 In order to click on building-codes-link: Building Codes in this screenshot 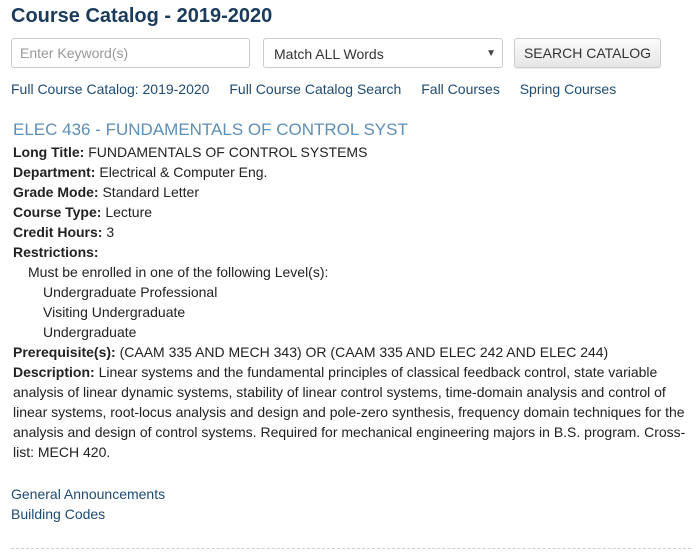, I will do `click(88, 514)`.